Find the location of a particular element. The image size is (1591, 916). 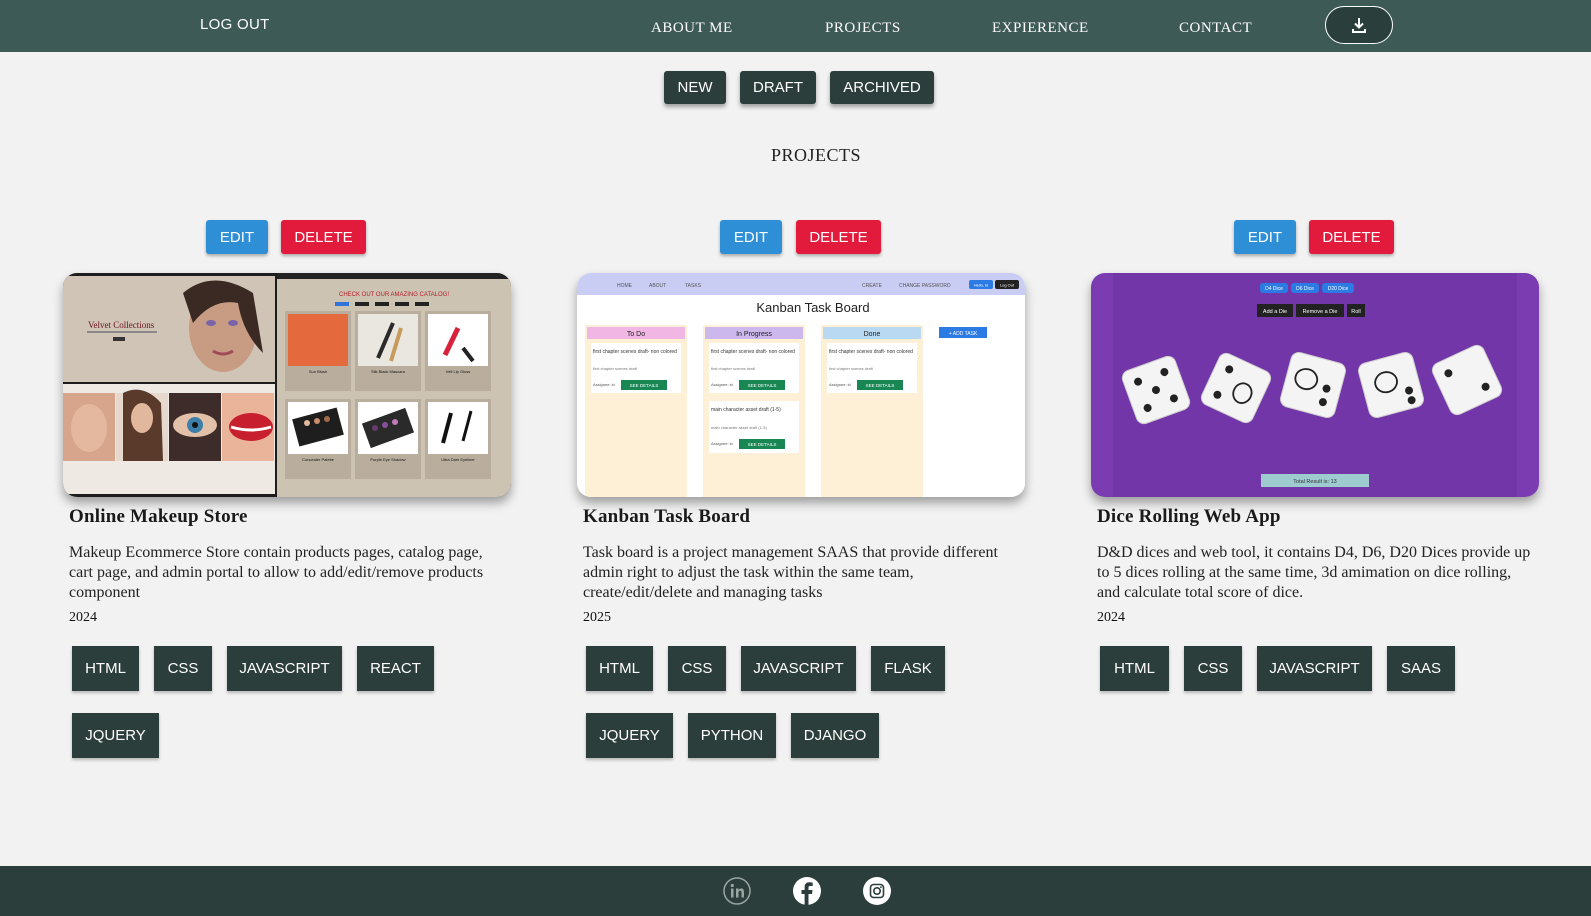

nav-experience: EXPIERENCE is located at coordinates (1040, 28).